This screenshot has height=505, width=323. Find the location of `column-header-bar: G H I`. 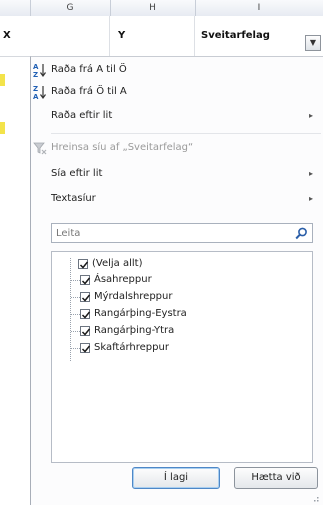

column-header-bar: G H I is located at coordinates (161, 8).